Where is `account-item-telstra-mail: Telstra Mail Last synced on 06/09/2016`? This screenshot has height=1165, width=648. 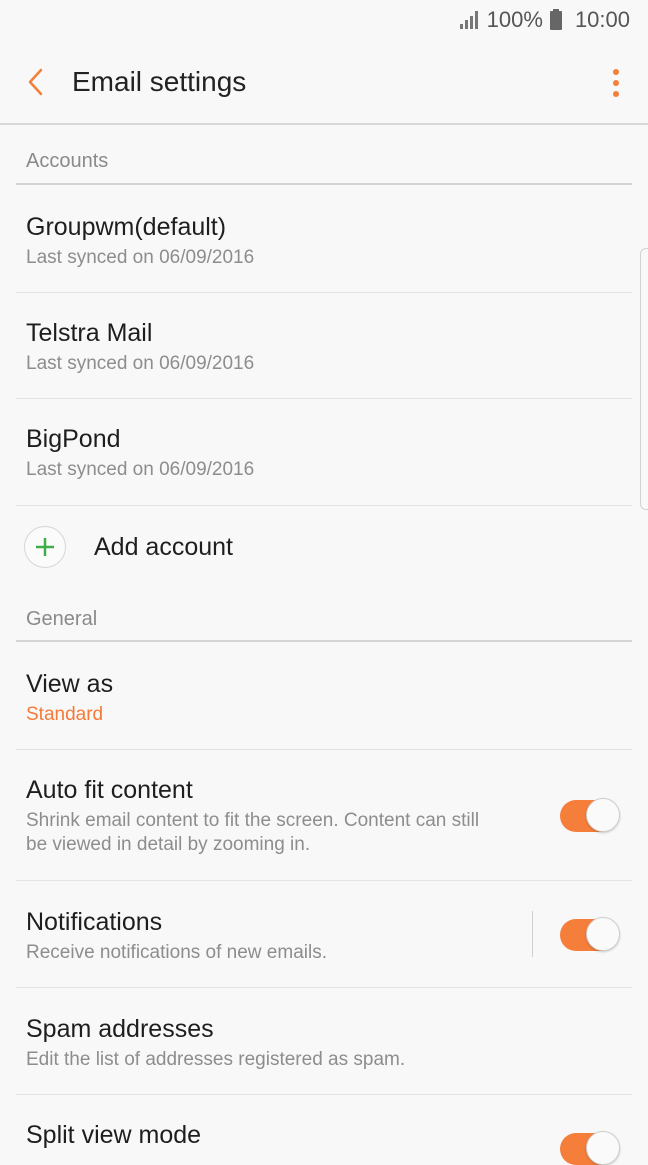
account-item-telstra-mail: Telstra Mail Last synced on 06/09/2016 is located at coordinates (324, 346).